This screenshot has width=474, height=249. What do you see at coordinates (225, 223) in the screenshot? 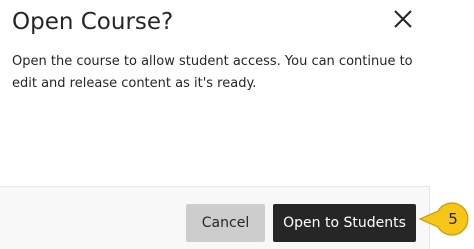
I see `cancel-button: Cancel` at bounding box center [225, 223].